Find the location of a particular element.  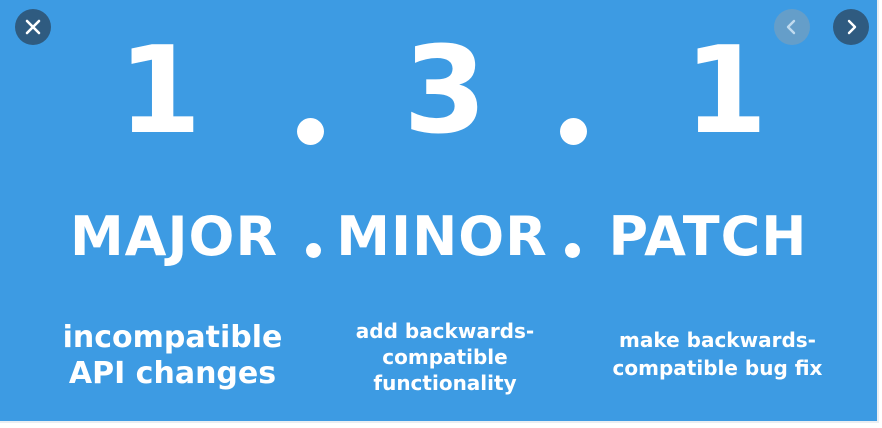

major-description: incompatible API changes is located at coordinates (172, 356).